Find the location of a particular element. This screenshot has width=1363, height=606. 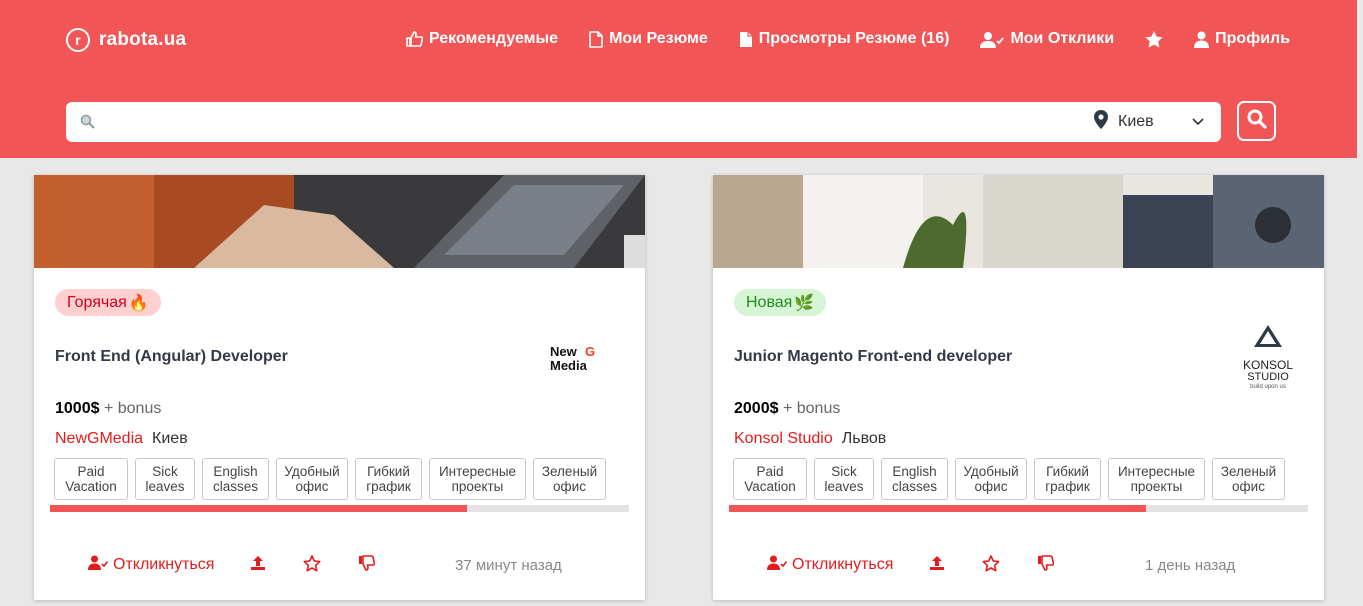

posted-time: 37 минут назад is located at coordinates (508, 565).